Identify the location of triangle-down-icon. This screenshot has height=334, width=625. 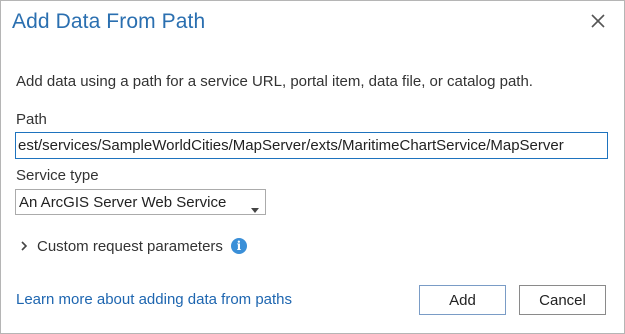
(255, 209).